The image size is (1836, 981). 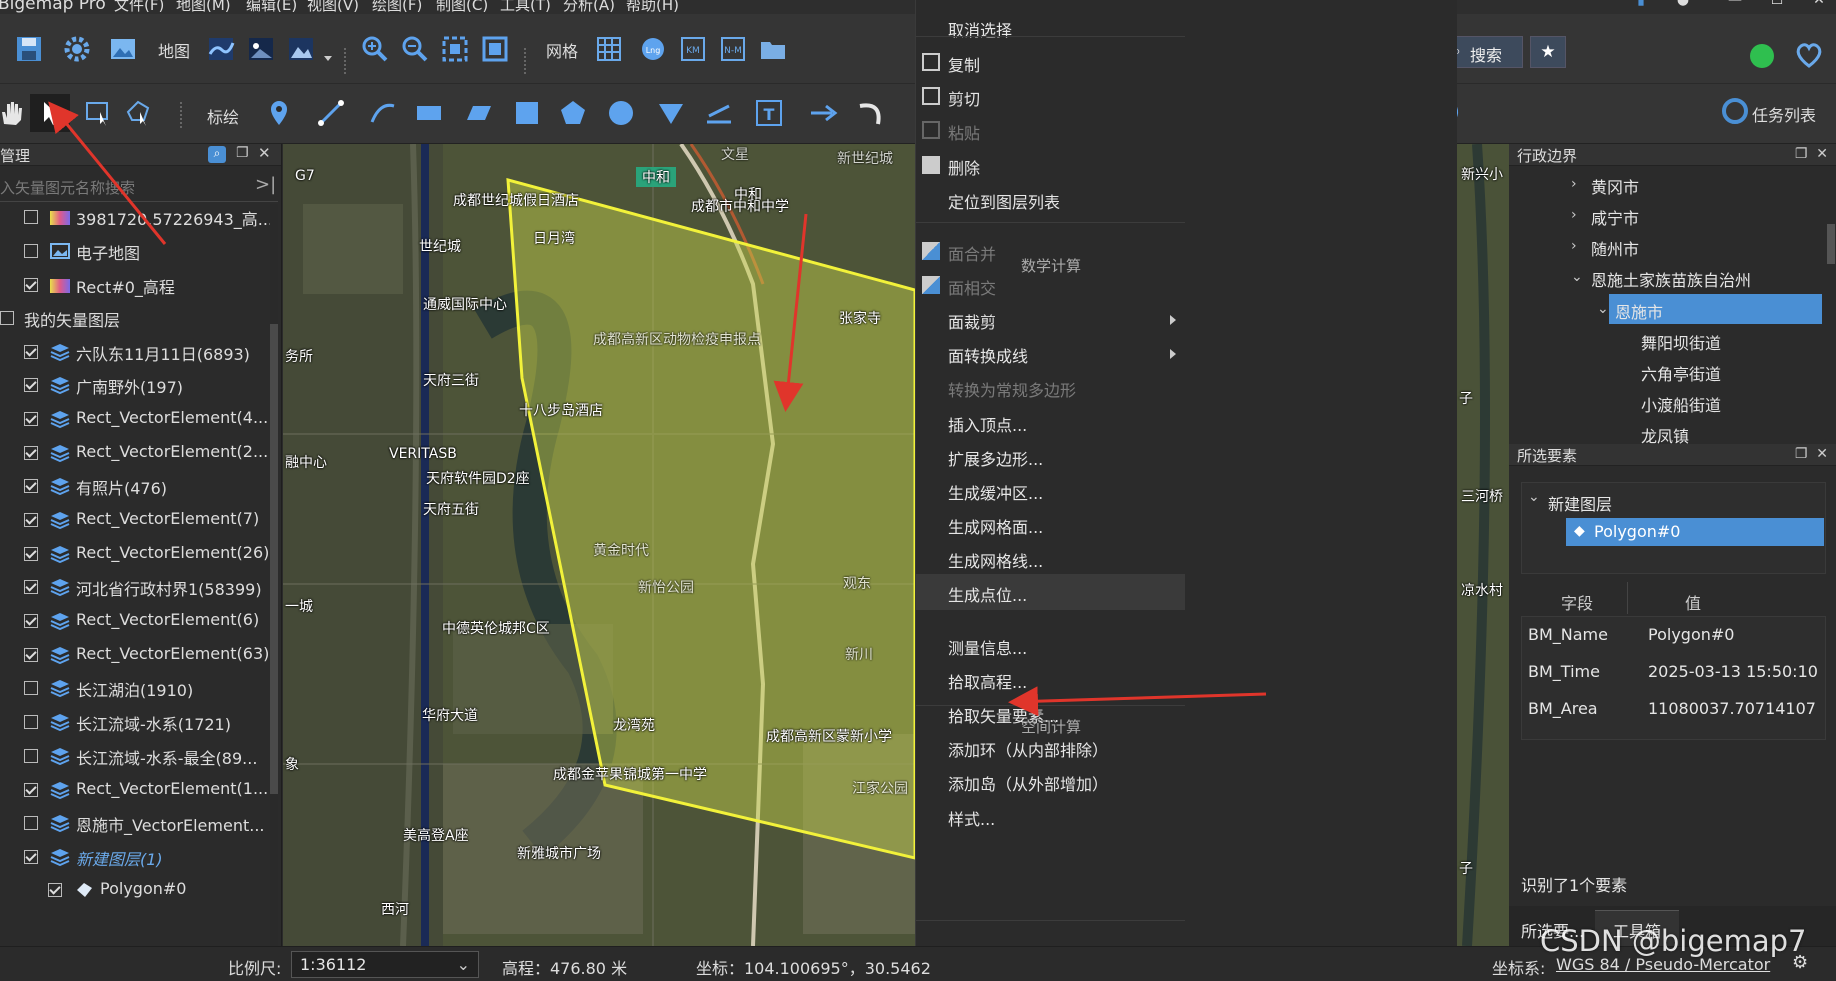 What do you see at coordinates (333, 7) in the screenshot?
I see `menu-view: 视图(V)` at bounding box center [333, 7].